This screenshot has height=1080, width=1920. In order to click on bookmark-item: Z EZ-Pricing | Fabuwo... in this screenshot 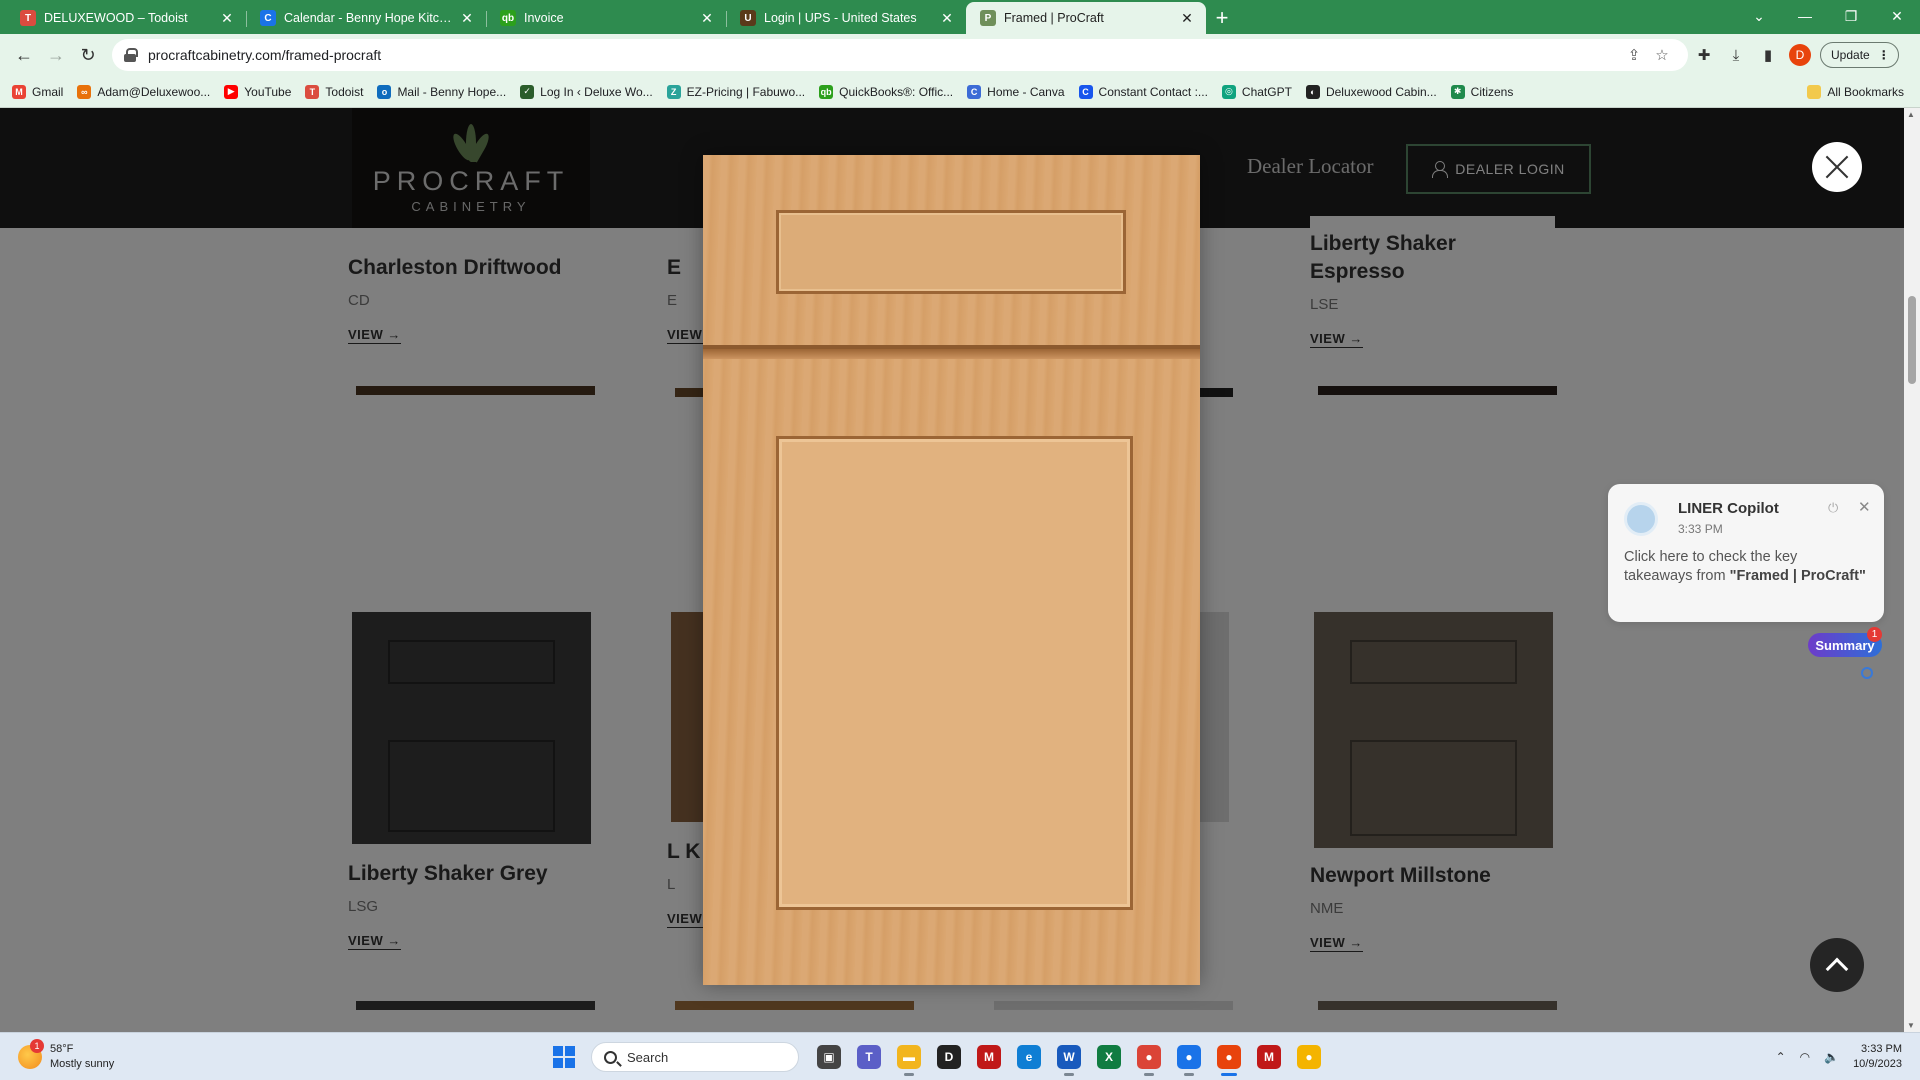, I will do `click(735, 91)`.